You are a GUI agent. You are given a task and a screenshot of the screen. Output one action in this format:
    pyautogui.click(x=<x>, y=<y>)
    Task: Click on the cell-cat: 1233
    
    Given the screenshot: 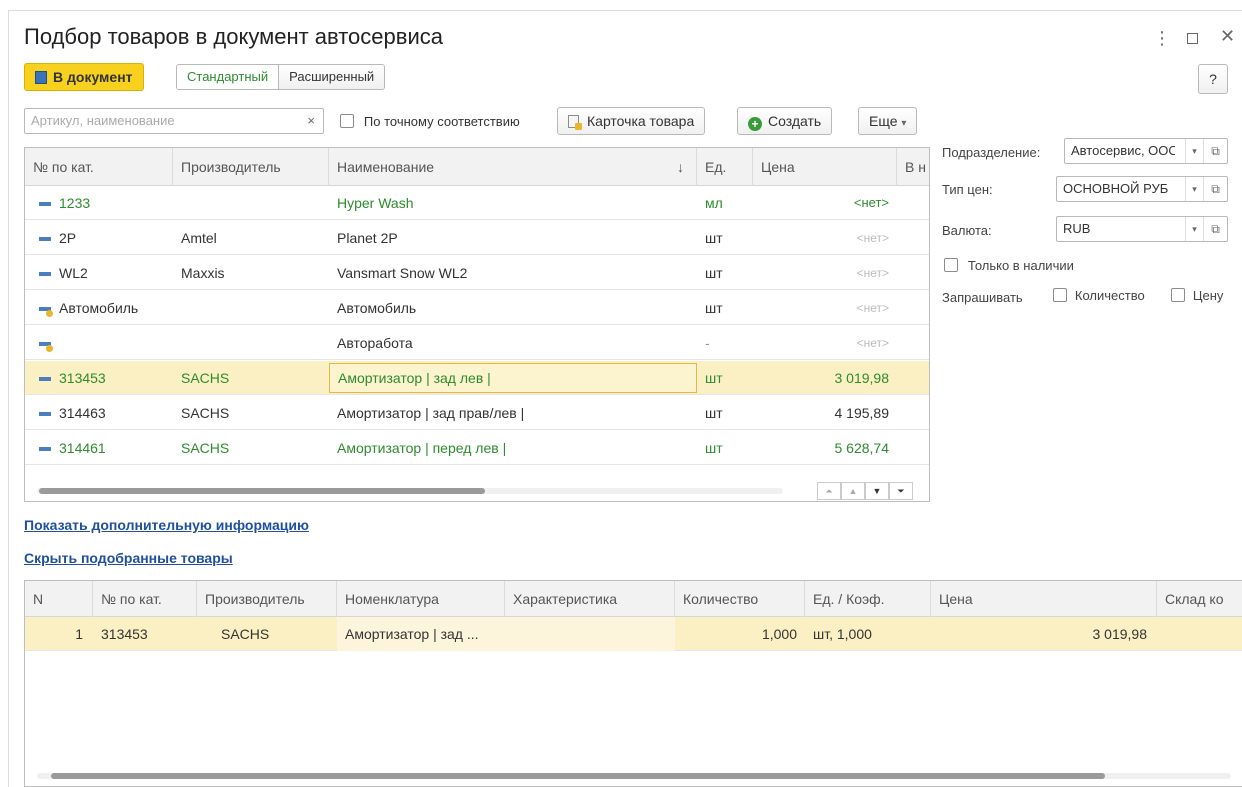 What is the action you would take?
    pyautogui.click(x=75, y=203)
    